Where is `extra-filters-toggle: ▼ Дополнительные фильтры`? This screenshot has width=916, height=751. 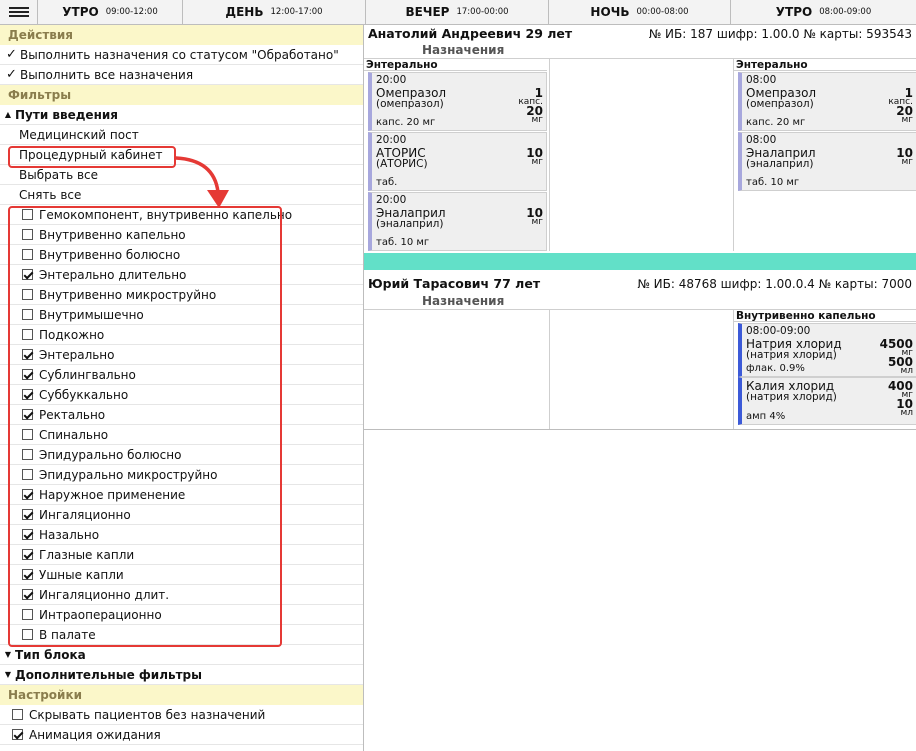
extra-filters-toggle: ▼ Дополнительные фильтры is located at coordinates (181, 675).